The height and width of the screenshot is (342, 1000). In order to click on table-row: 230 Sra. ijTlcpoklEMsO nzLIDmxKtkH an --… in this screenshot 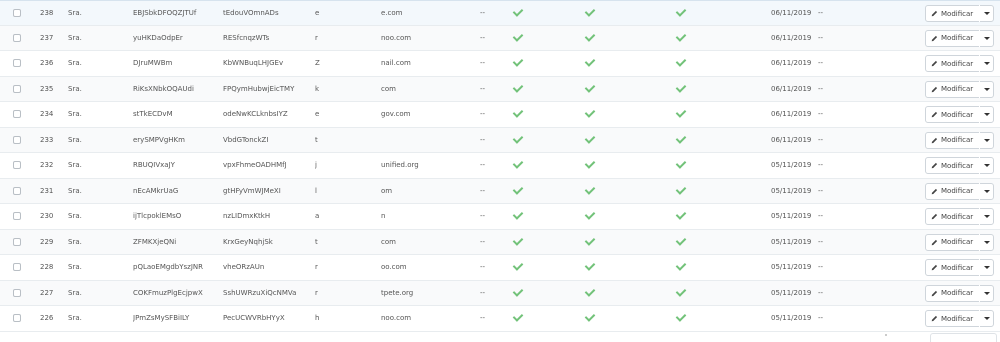, I will do `click(500, 217)`.